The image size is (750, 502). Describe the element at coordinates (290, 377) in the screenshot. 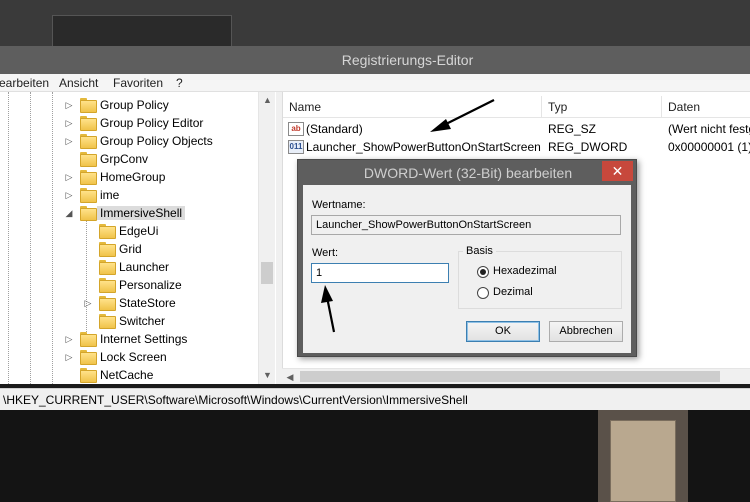

I see `scroll-left-icon: ◀` at that location.